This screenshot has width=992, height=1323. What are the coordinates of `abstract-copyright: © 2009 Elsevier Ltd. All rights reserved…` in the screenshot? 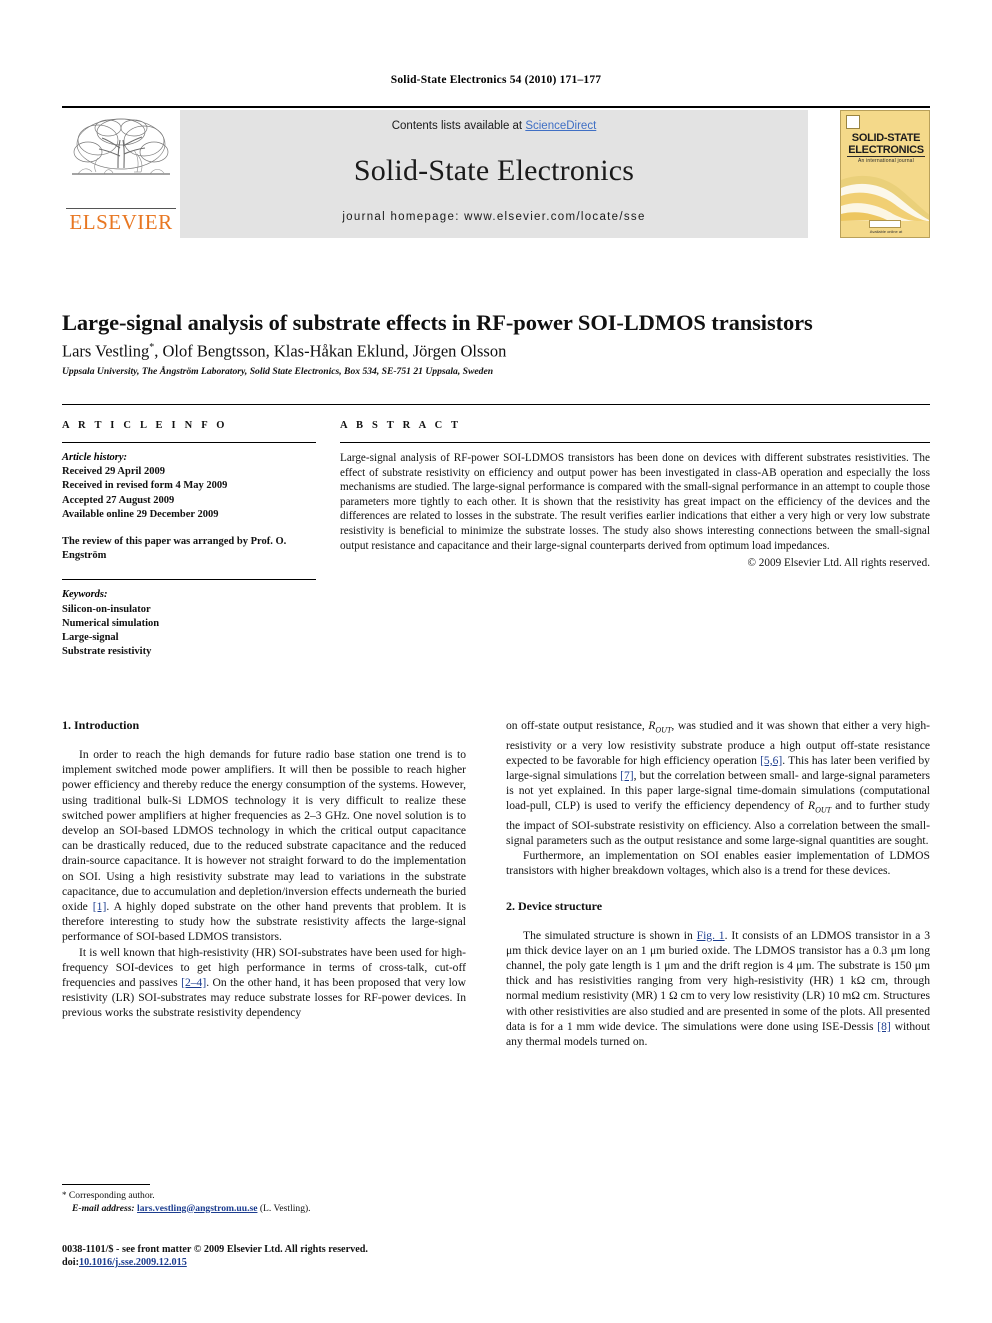 It's located at (839, 563).